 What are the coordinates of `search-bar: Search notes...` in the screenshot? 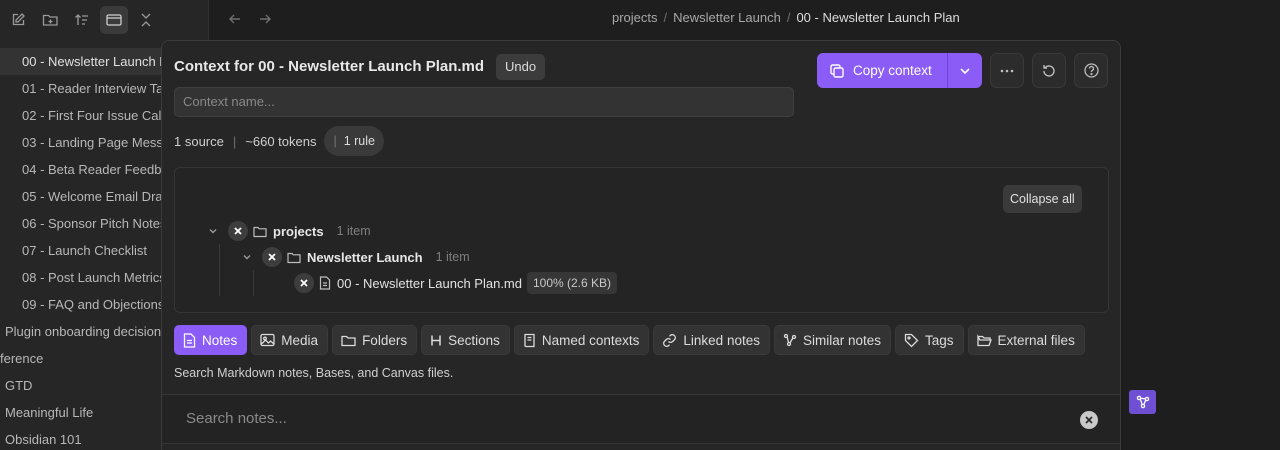 It's located at (641, 419).